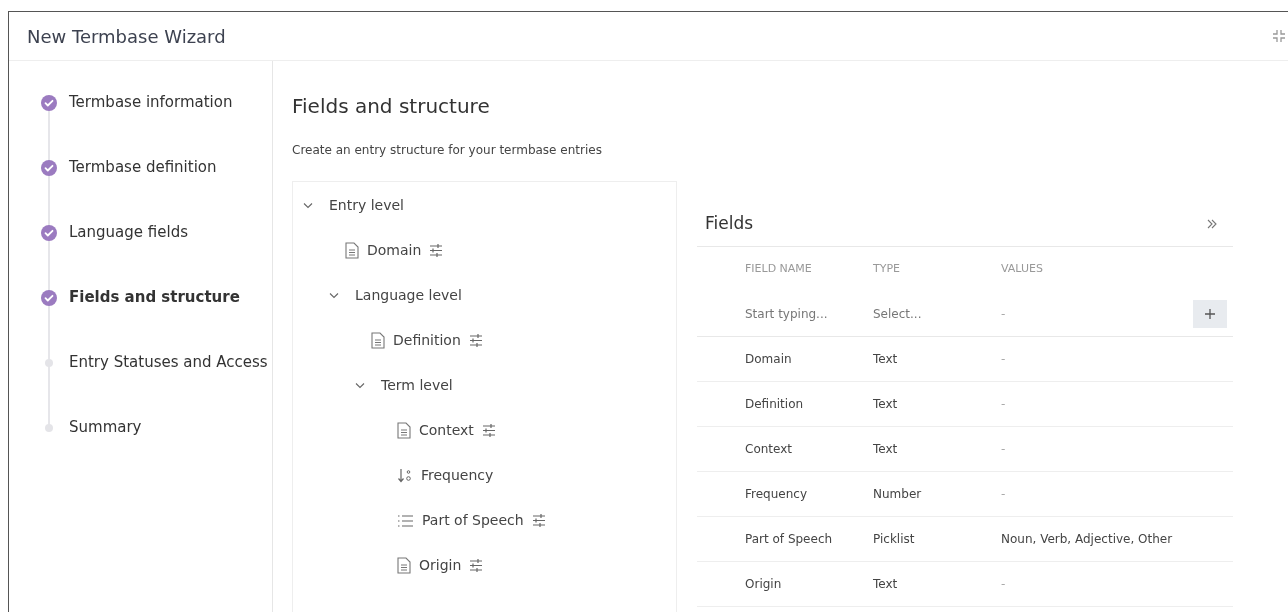 The height and width of the screenshot is (612, 1288). Describe the element at coordinates (775, 404) in the screenshot. I see `table-cell-text: Definition` at that location.